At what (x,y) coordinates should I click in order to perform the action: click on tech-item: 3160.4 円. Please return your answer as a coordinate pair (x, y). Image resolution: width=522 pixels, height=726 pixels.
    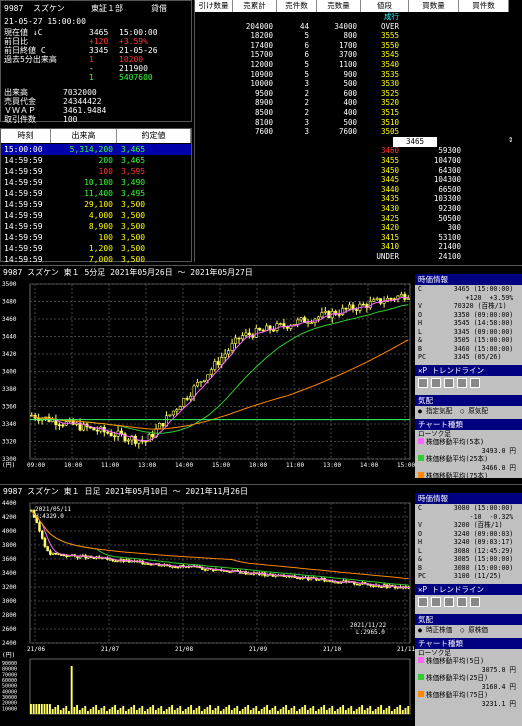
    Looking at the image, I should click on (468, 687).